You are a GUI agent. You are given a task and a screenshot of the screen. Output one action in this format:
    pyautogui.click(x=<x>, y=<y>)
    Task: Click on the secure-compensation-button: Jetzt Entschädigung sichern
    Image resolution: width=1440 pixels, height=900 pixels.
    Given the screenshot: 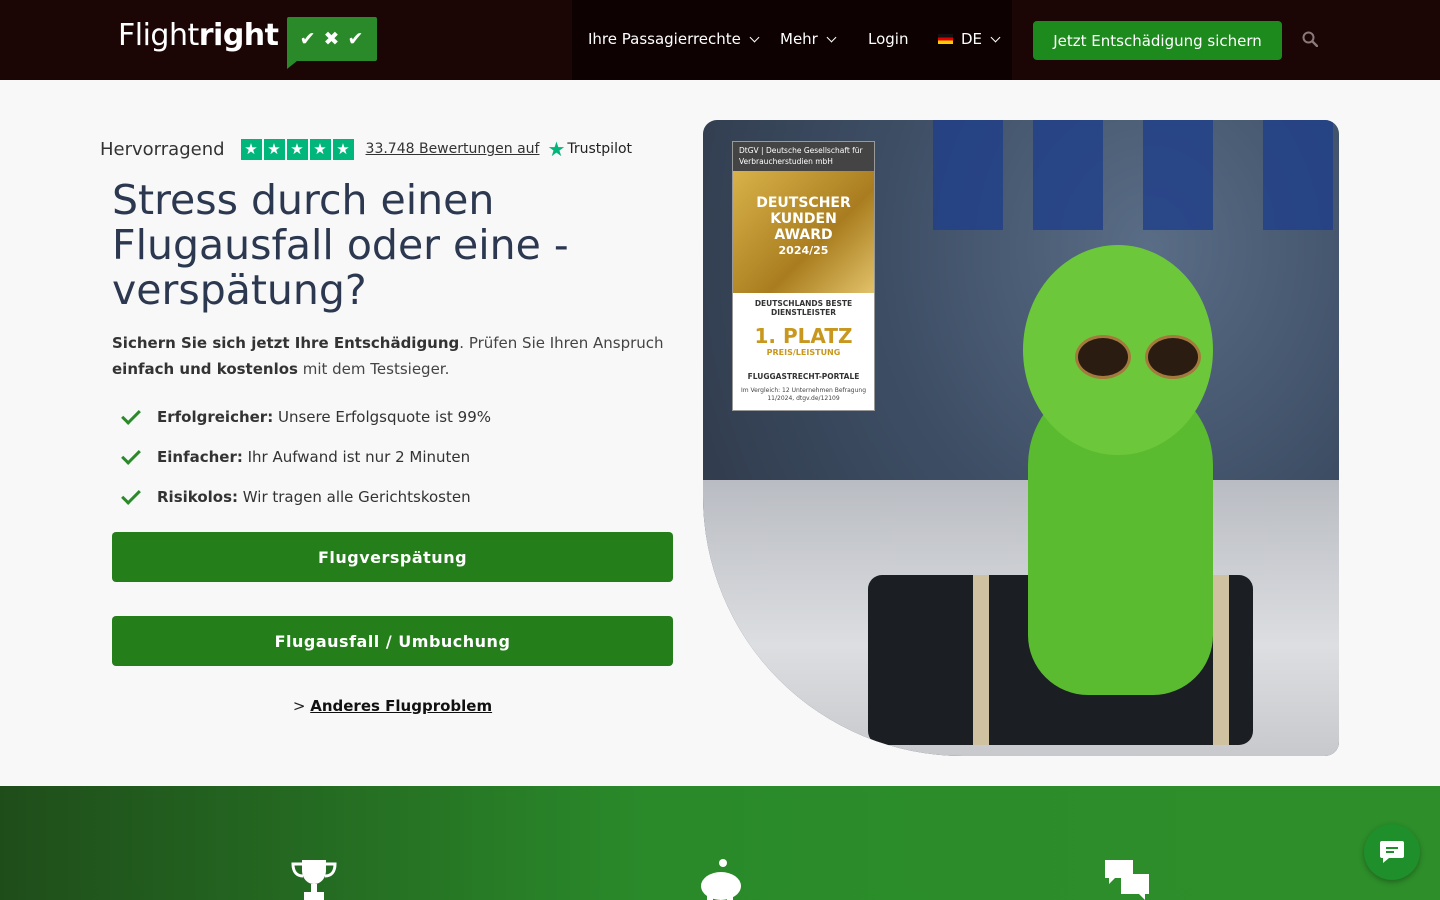 What is the action you would take?
    pyautogui.click(x=1157, y=40)
    